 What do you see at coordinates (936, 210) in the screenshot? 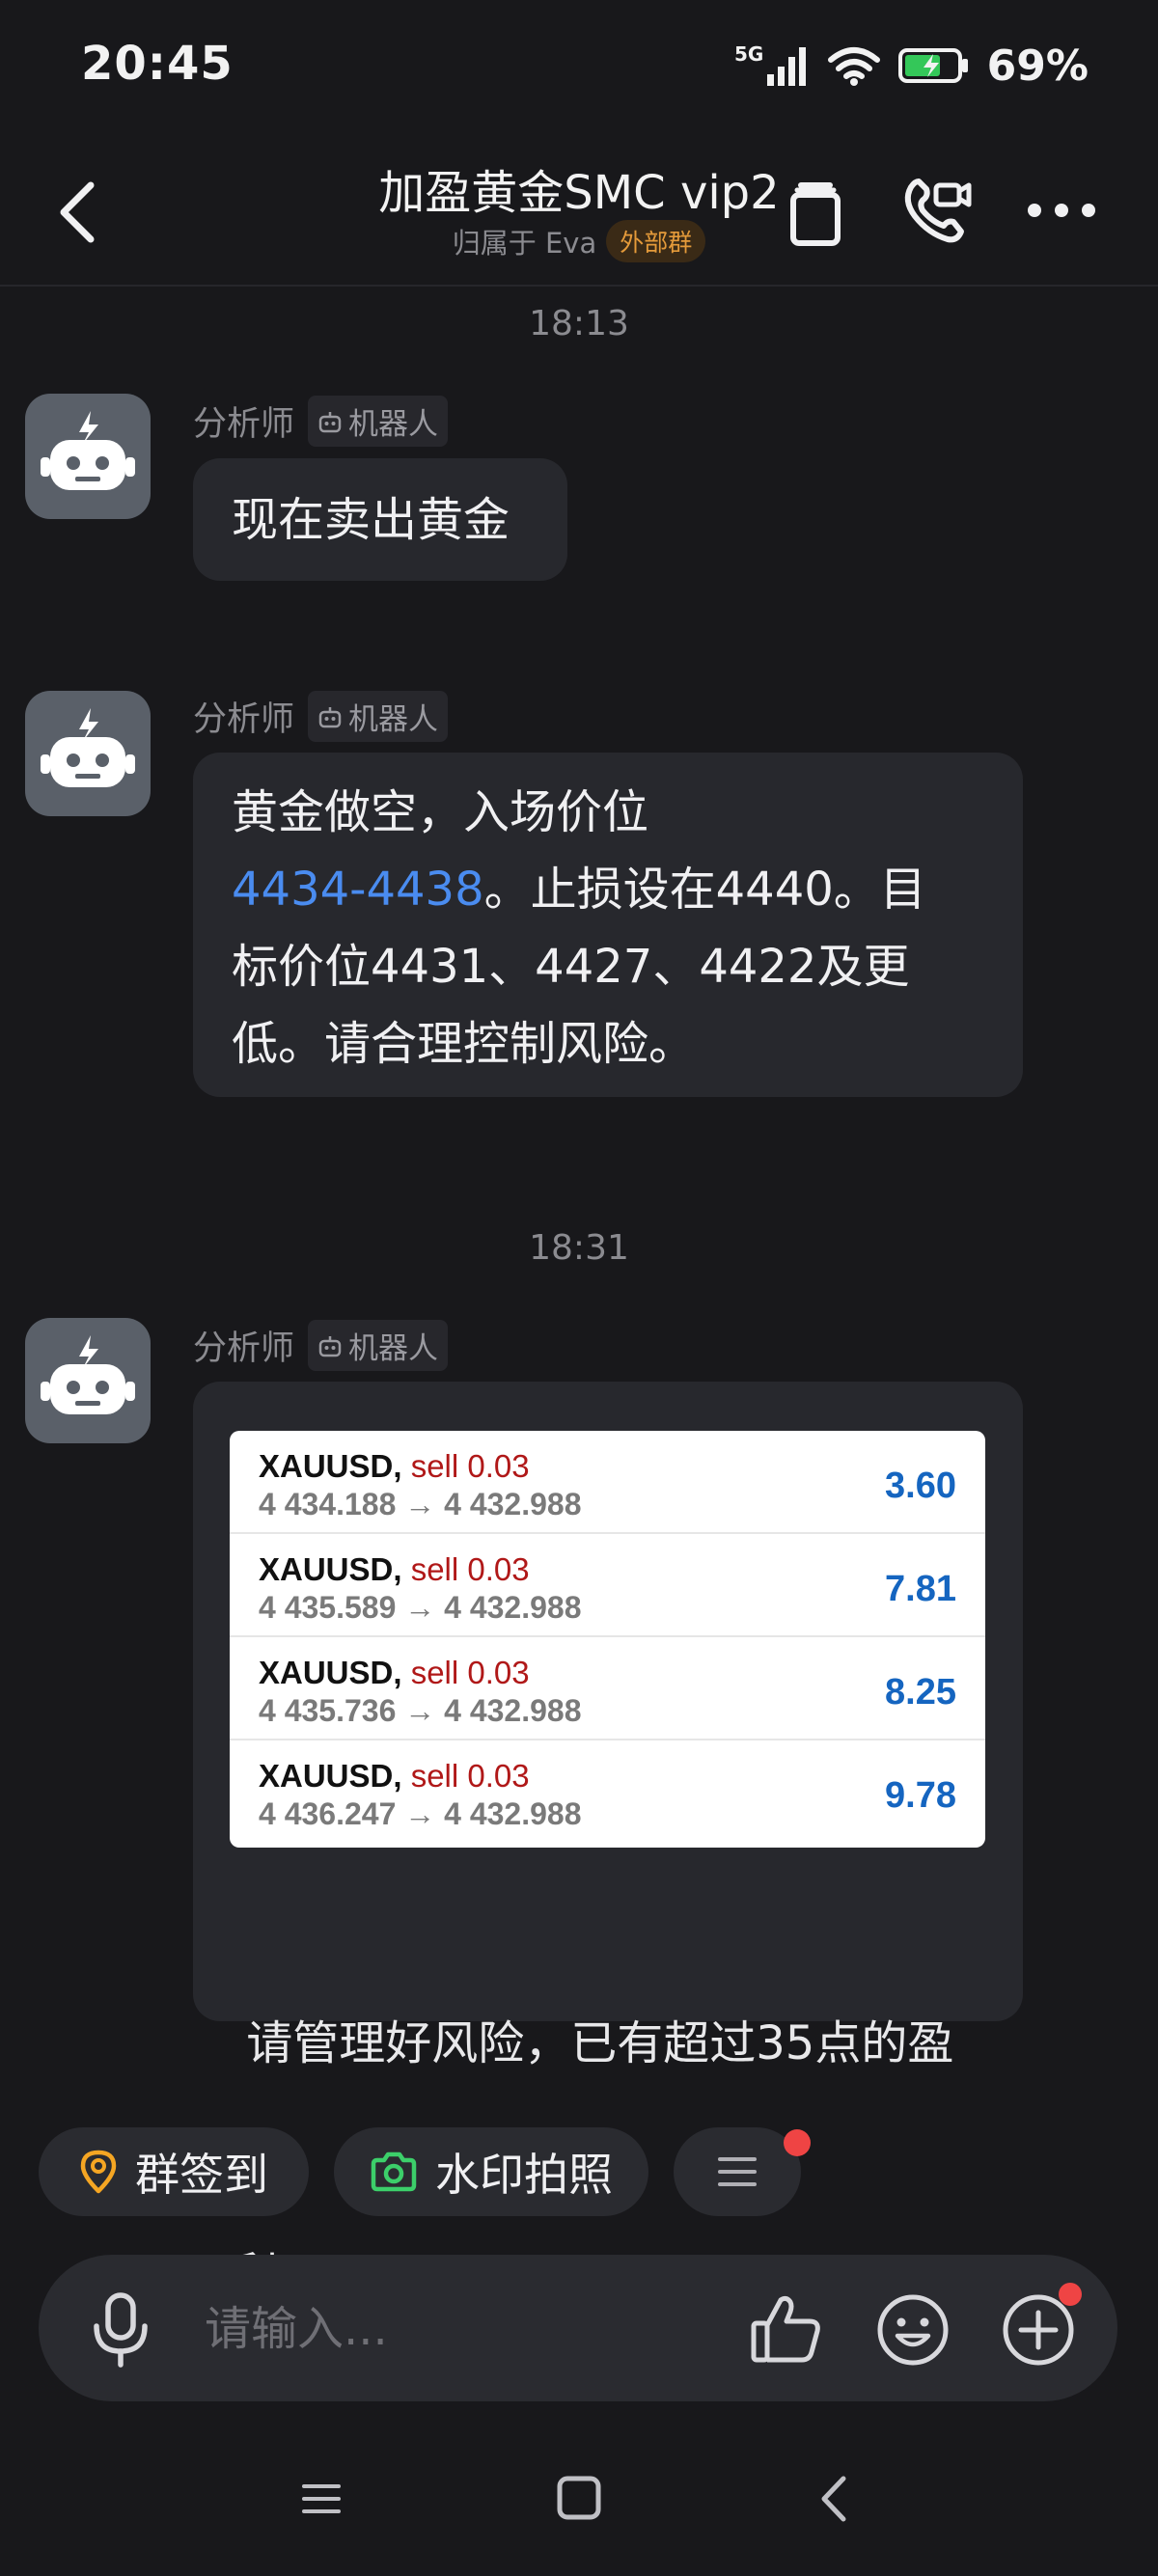
I see `phone-video-call-icon` at bounding box center [936, 210].